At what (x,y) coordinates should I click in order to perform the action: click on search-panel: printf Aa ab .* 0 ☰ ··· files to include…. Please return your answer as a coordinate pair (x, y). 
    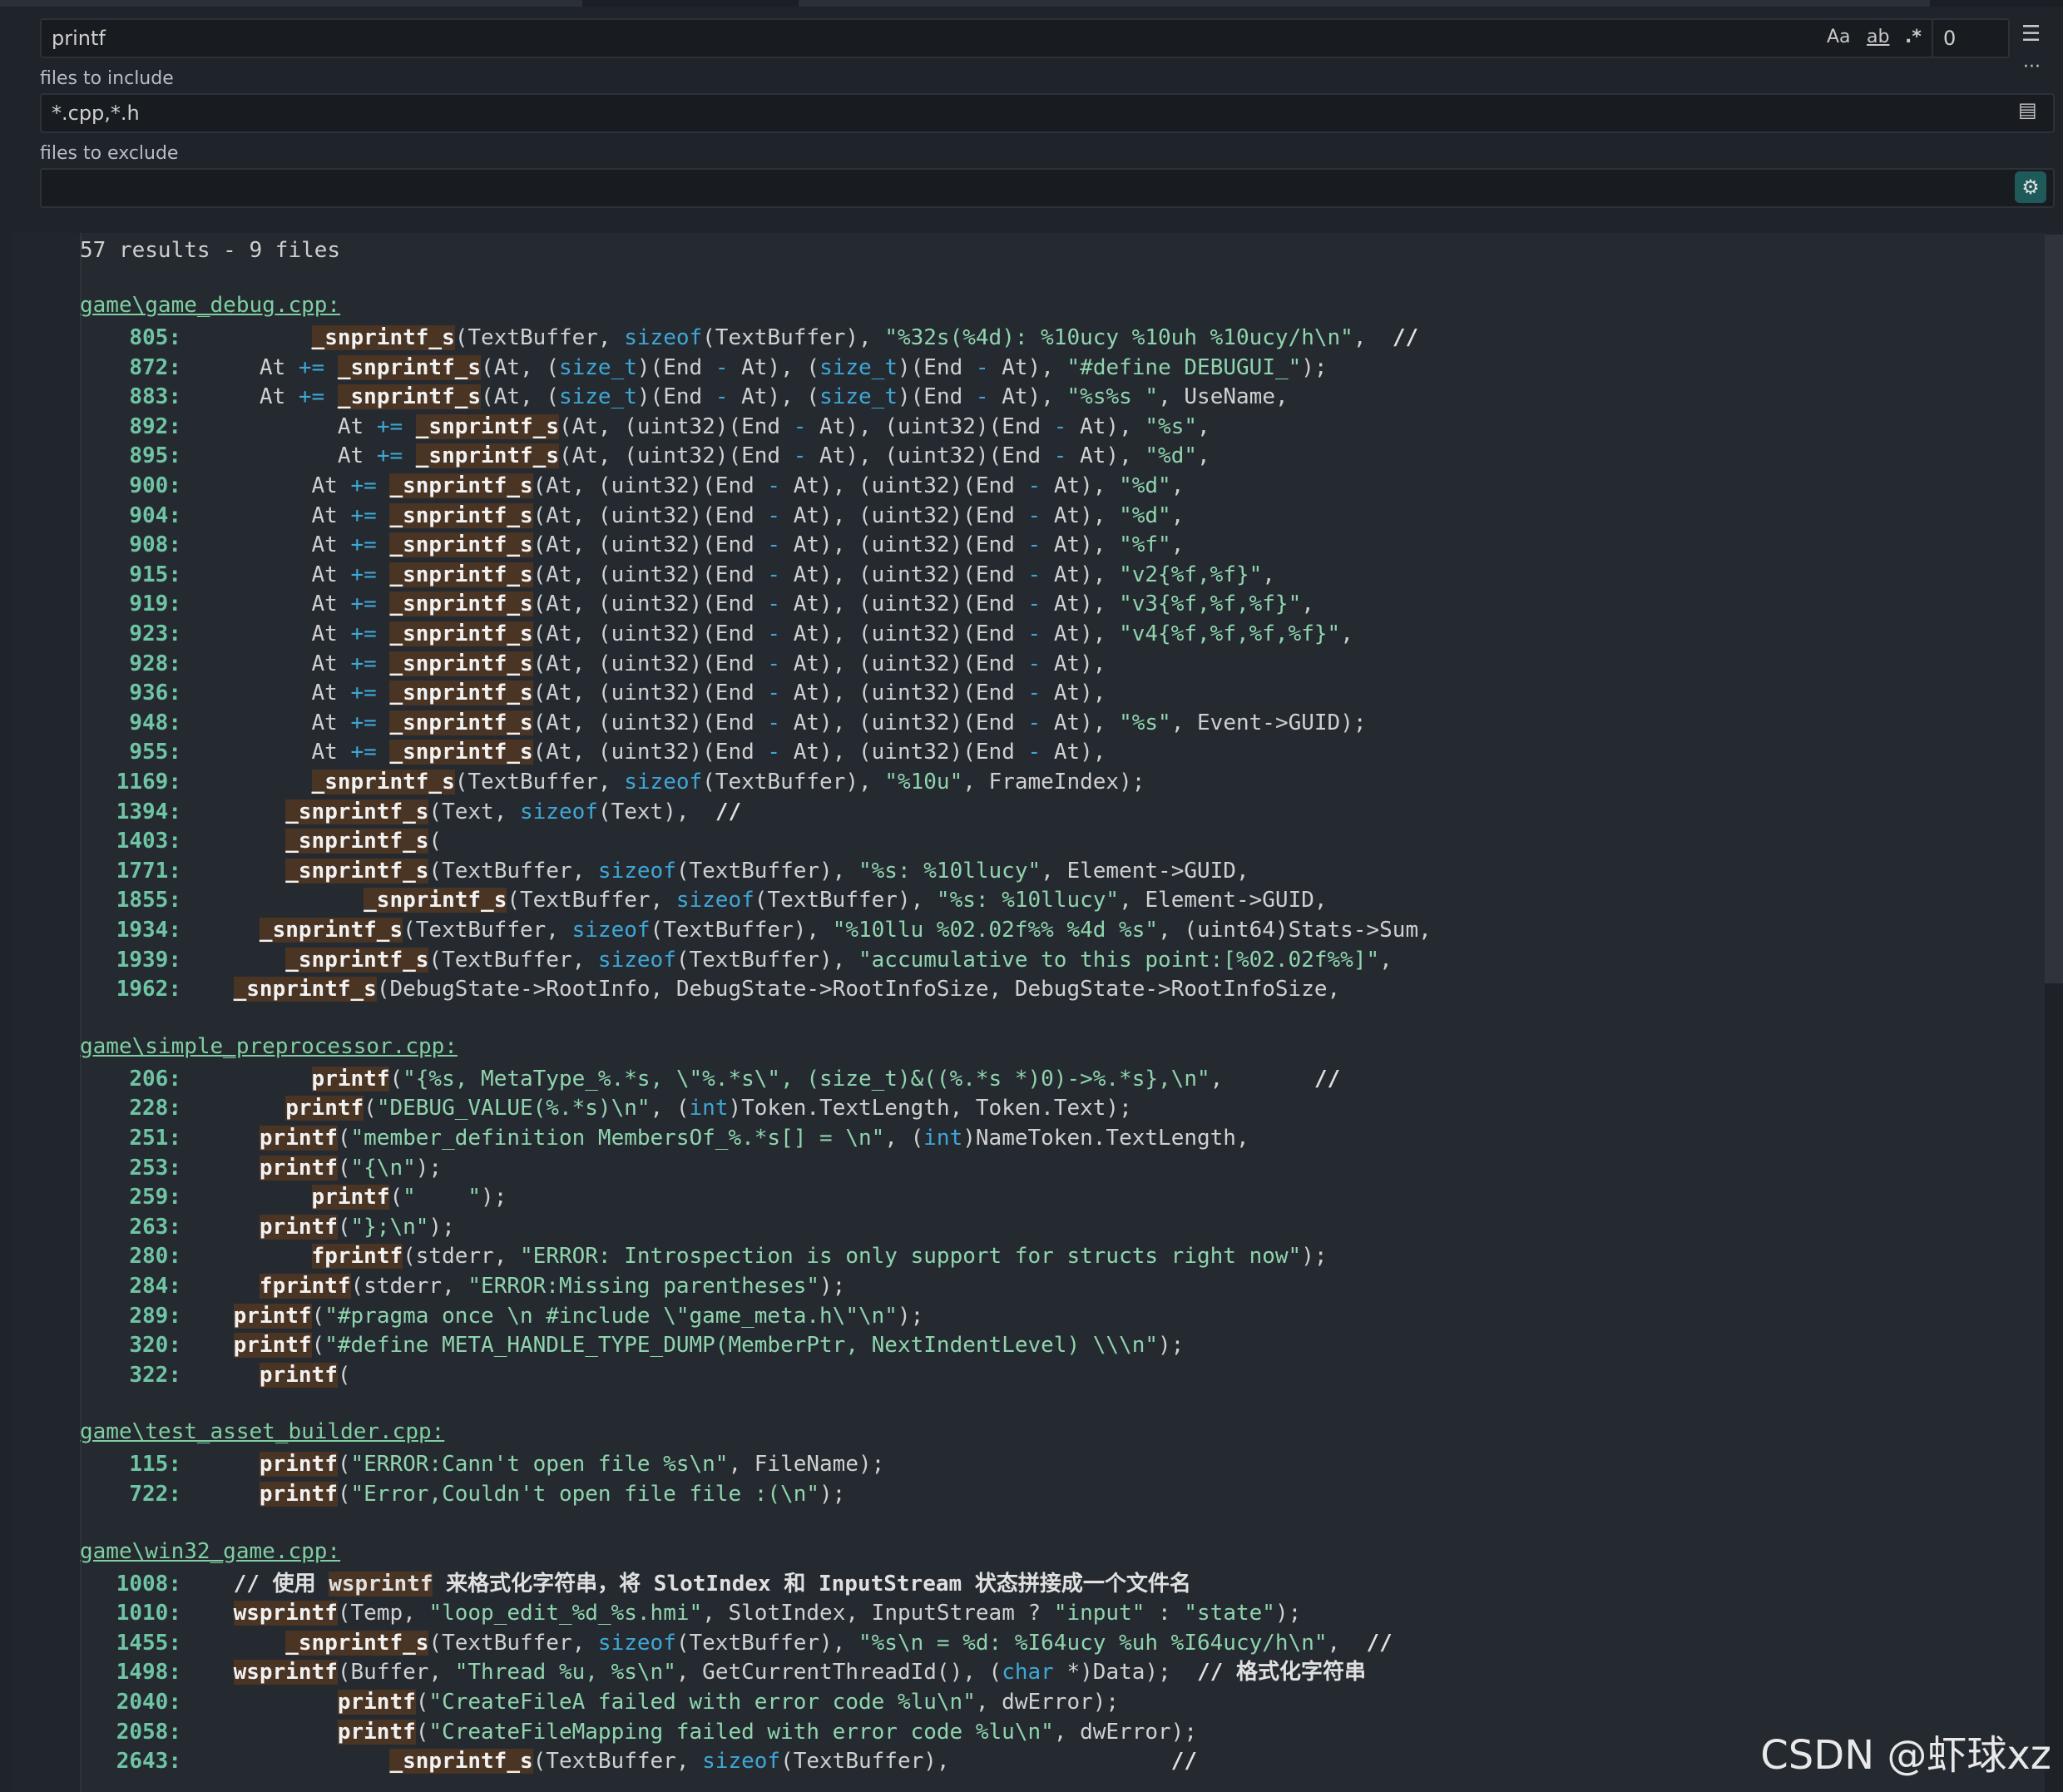
    Looking at the image, I should click on (1033, 120).